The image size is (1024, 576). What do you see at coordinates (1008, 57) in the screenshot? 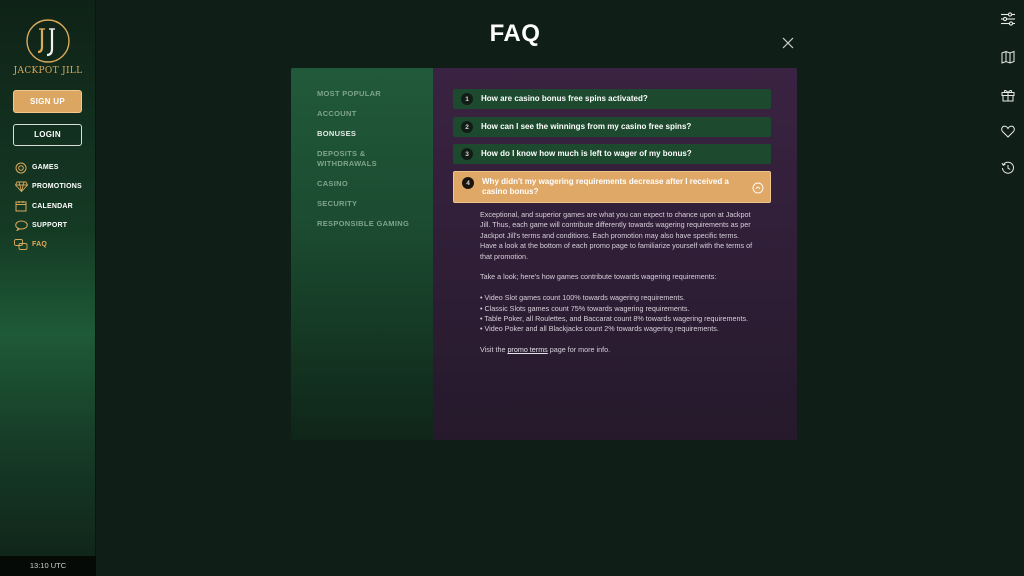
I see `map-icon` at bounding box center [1008, 57].